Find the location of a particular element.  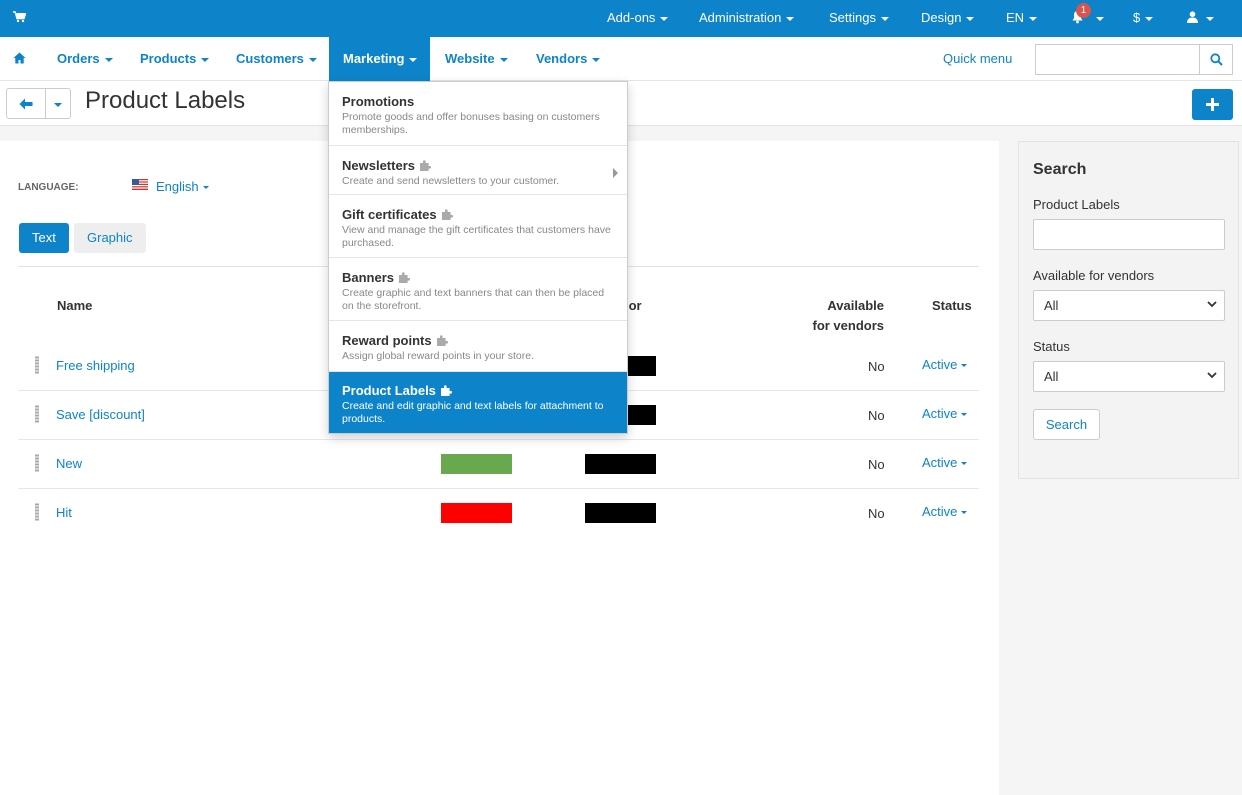

submenu-arrow-icon is located at coordinates (615, 173).